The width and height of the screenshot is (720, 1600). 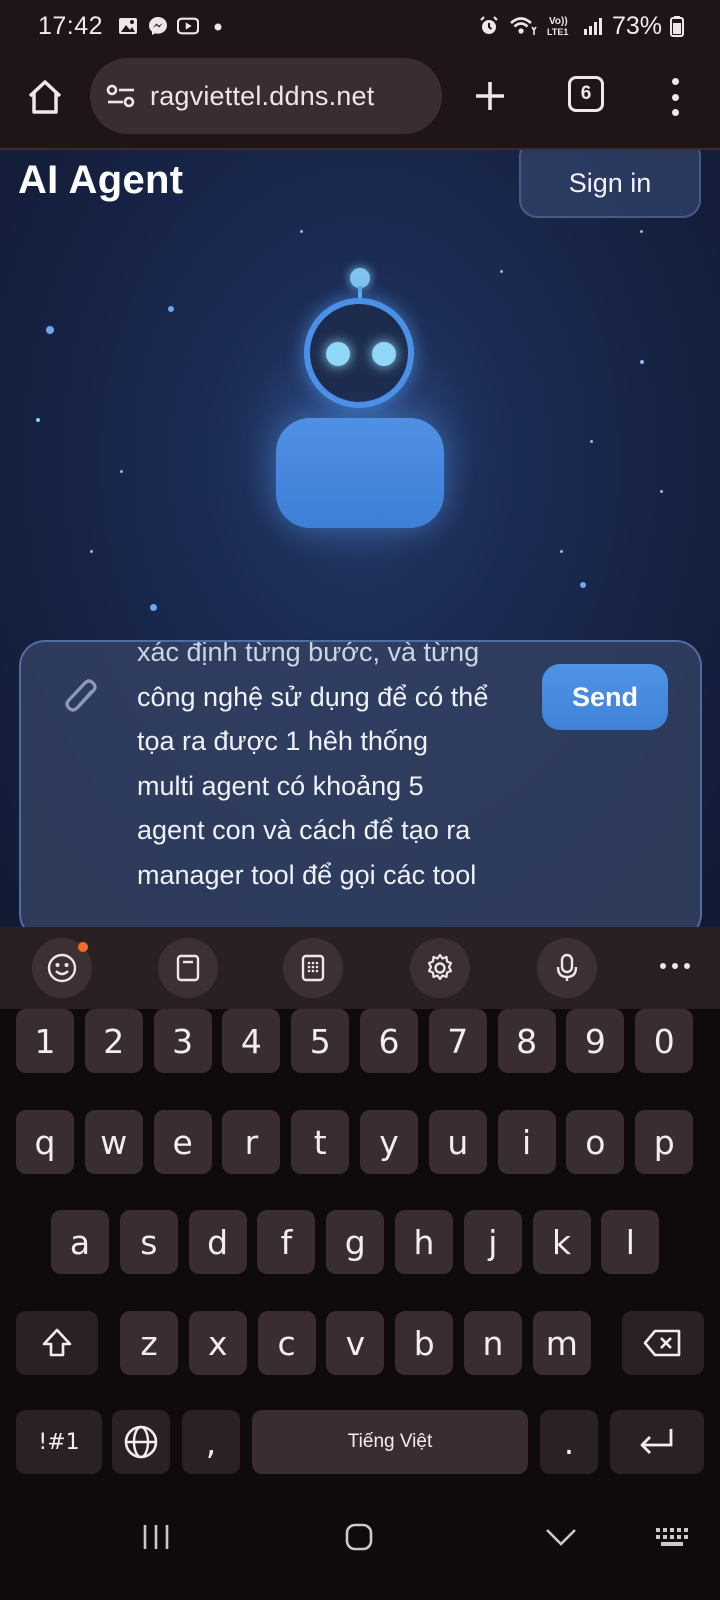 I want to click on battery-icon, so click(x=677, y=26).